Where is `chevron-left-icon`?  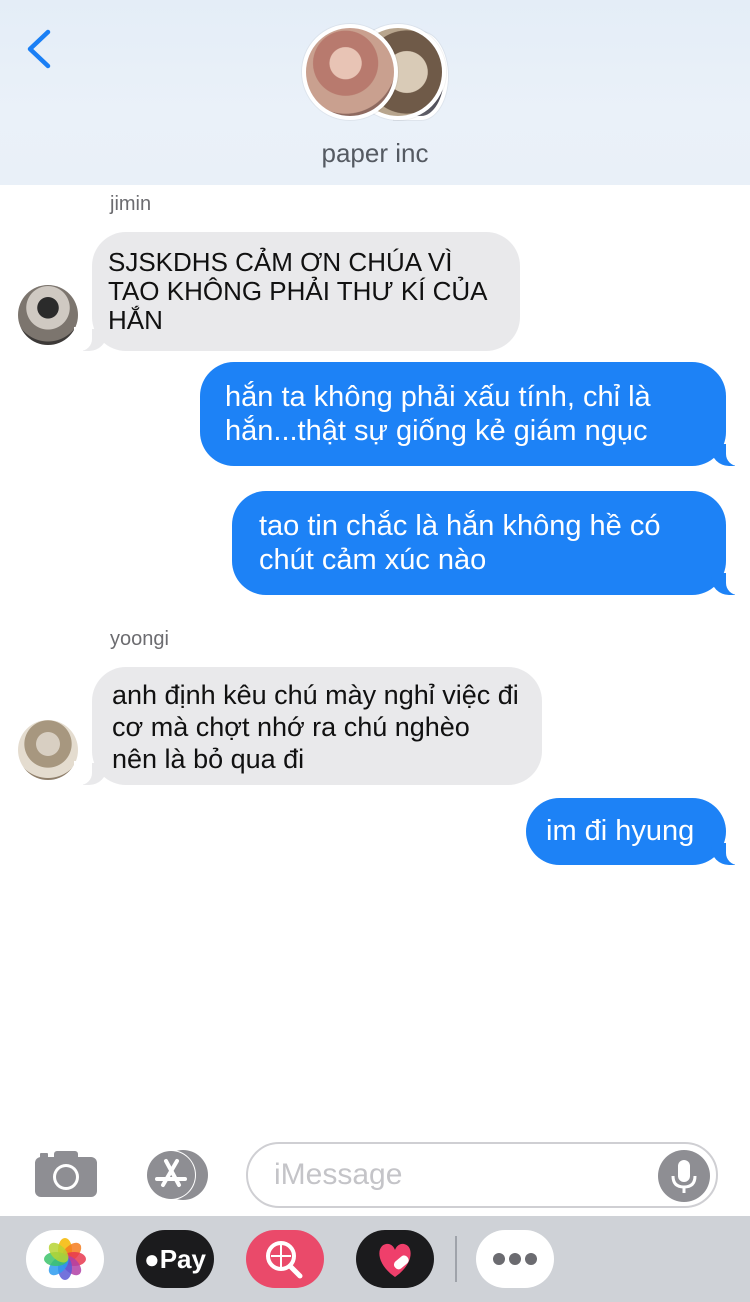 chevron-left-icon is located at coordinates (39, 49).